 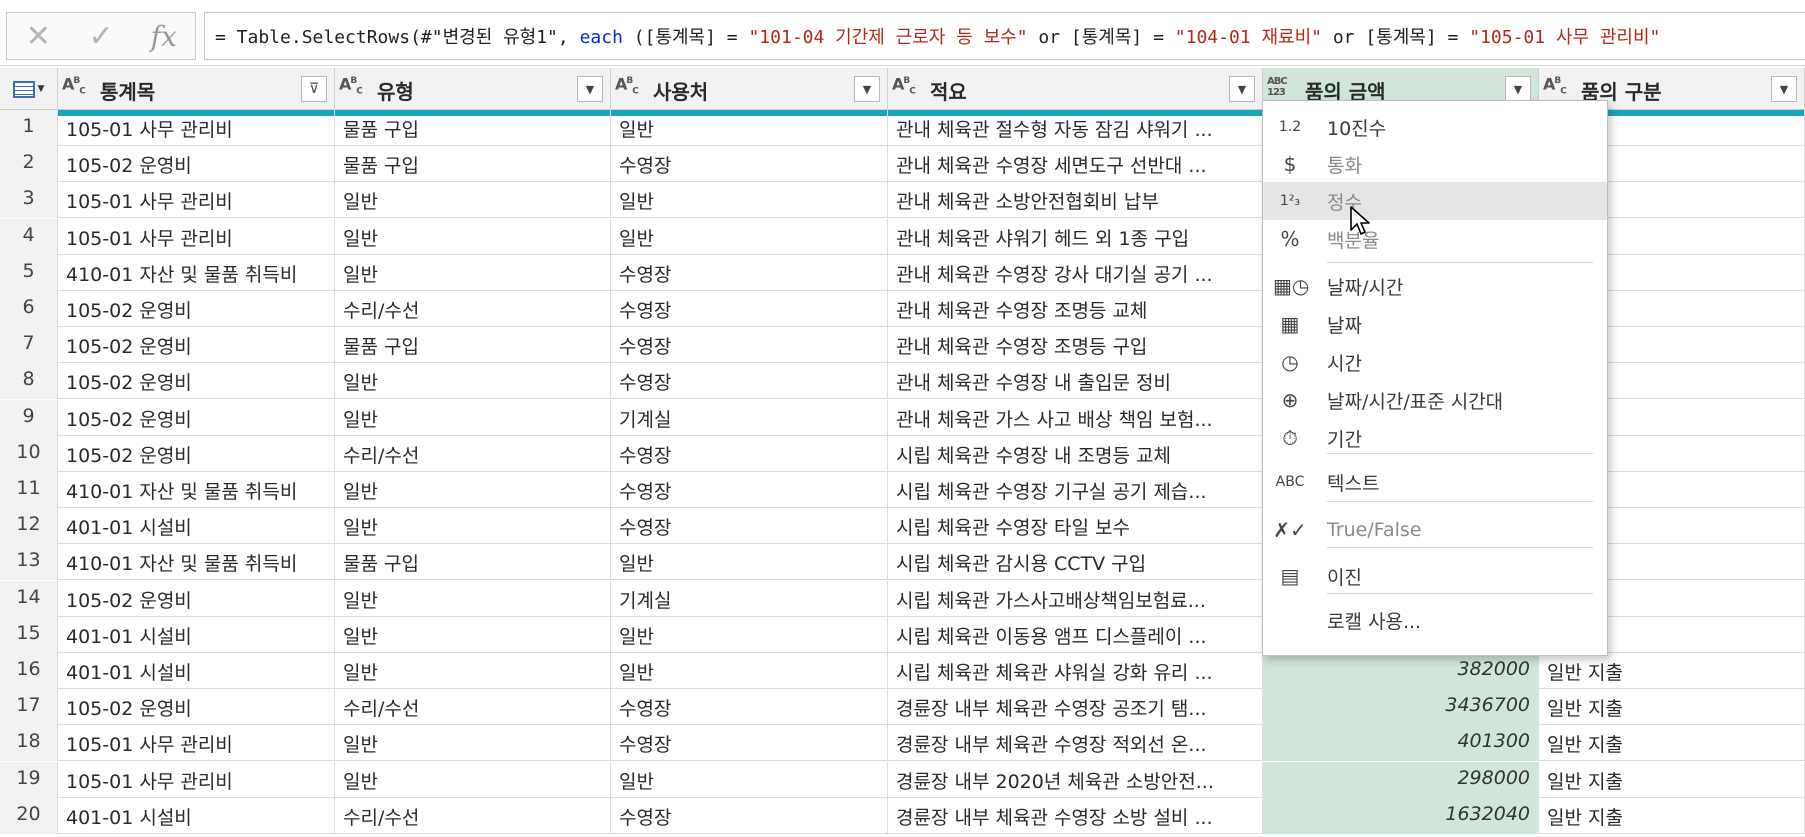 What do you see at coordinates (1075, 345) in the screenshot?
I see `table-cell: 관내 체육관 수영장 조명등 구입` at bounding box center [1075, 345].